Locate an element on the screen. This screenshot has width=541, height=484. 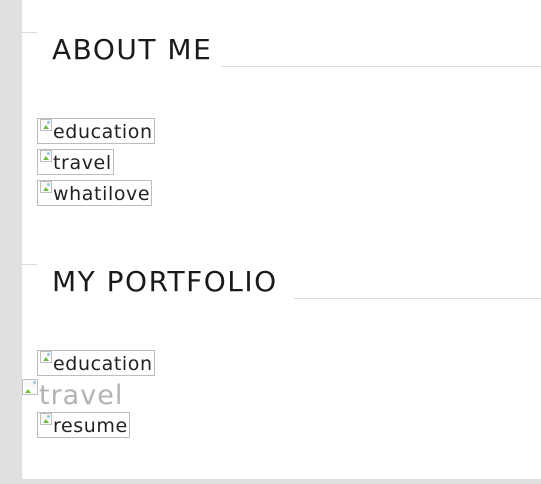
about-travel-image: travel is located at coordinates (75, 162).